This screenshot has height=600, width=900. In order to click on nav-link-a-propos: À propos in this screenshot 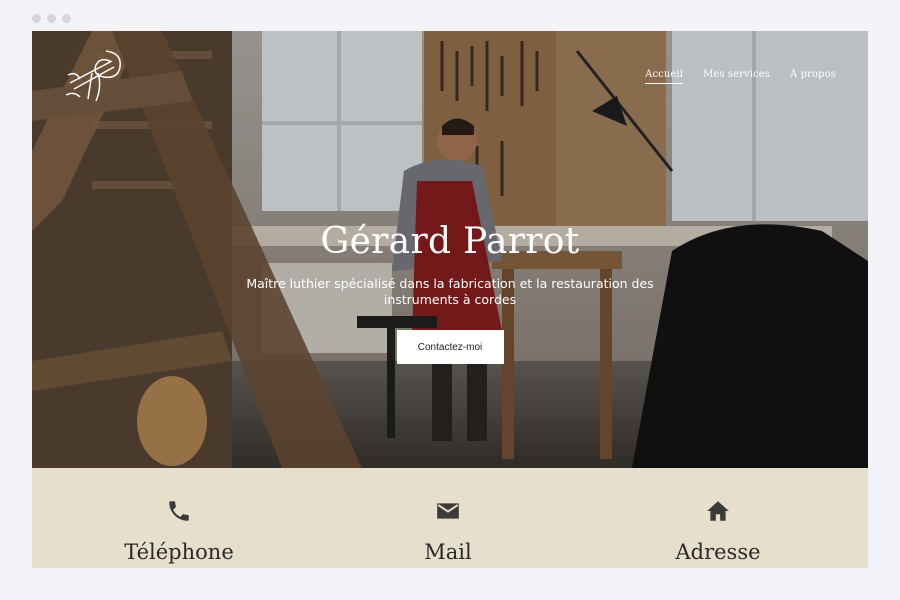, I will do `click(813, 76)`.